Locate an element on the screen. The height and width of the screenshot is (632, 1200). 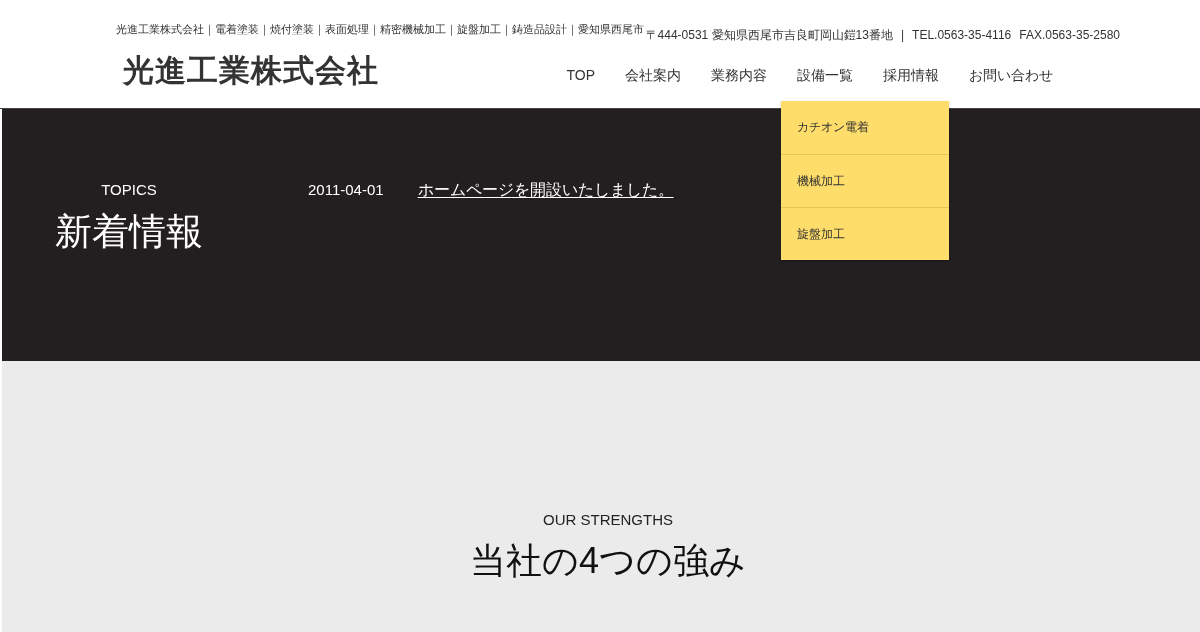
tagline-text: 光進工業株式会社｜電着塗装｜焼付塗装｜表面処理｜精密機械加工｜旋盤加工｜鋳造品設計｜愛知県西尾市 is located at coordinates (380, 29).